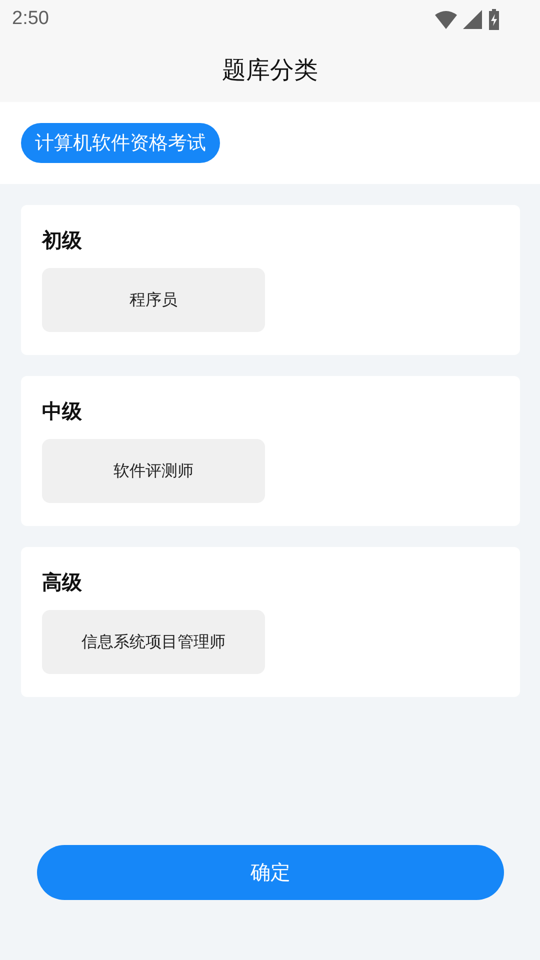  Describe the element at coordinates (153, 300) in the screenshot. I see `exam-option: 程序员` at that location.